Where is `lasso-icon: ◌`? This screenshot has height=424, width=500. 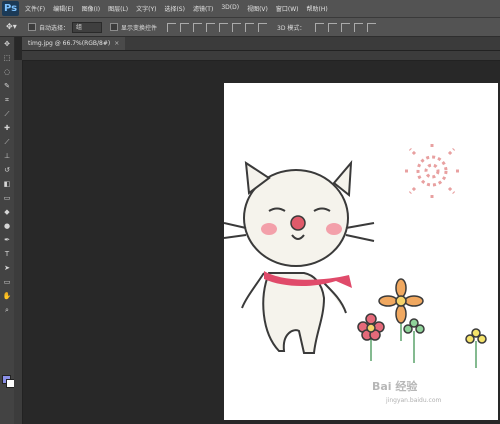
lasso-icon: ◌ is located at coordinates (7, 72).